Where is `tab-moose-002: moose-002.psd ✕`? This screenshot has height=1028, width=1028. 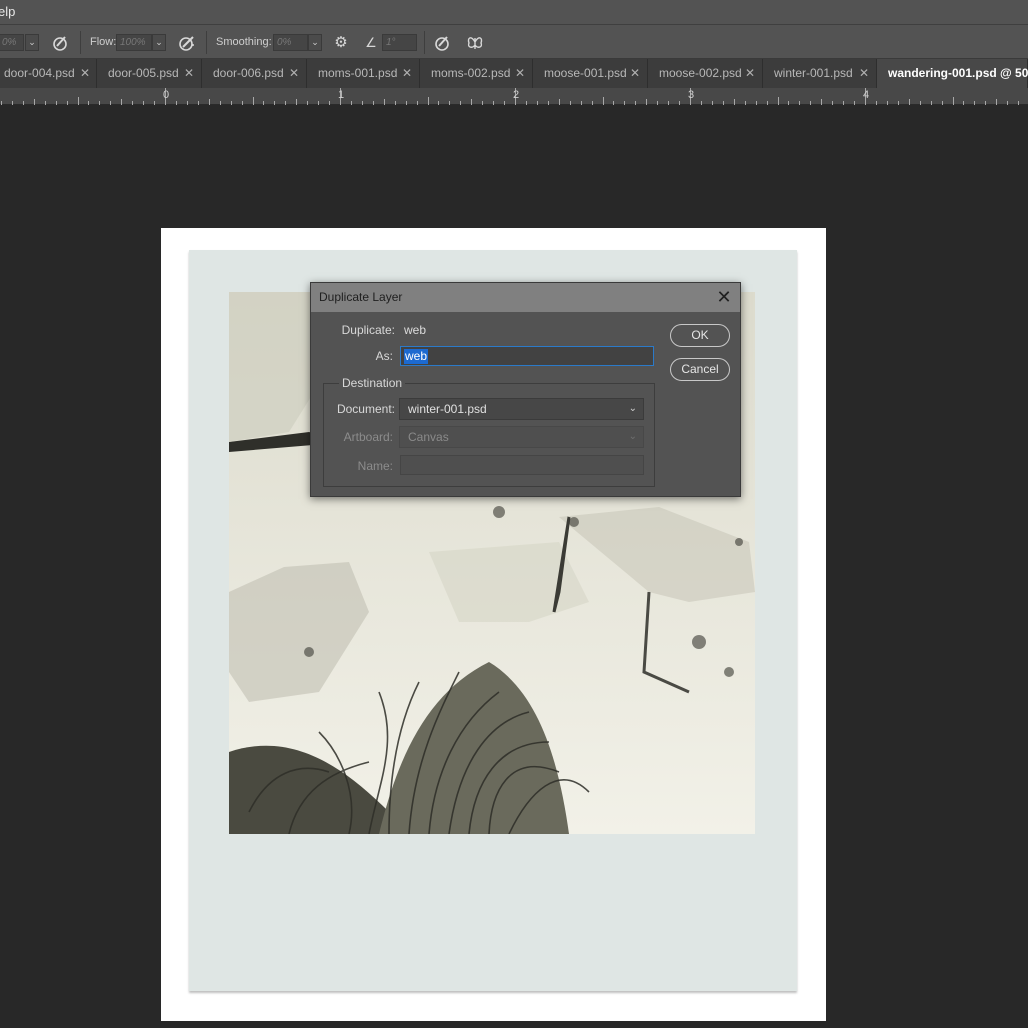
tab-moose-002: moose-002.psd ✕ is located at coordinates (705, 73).